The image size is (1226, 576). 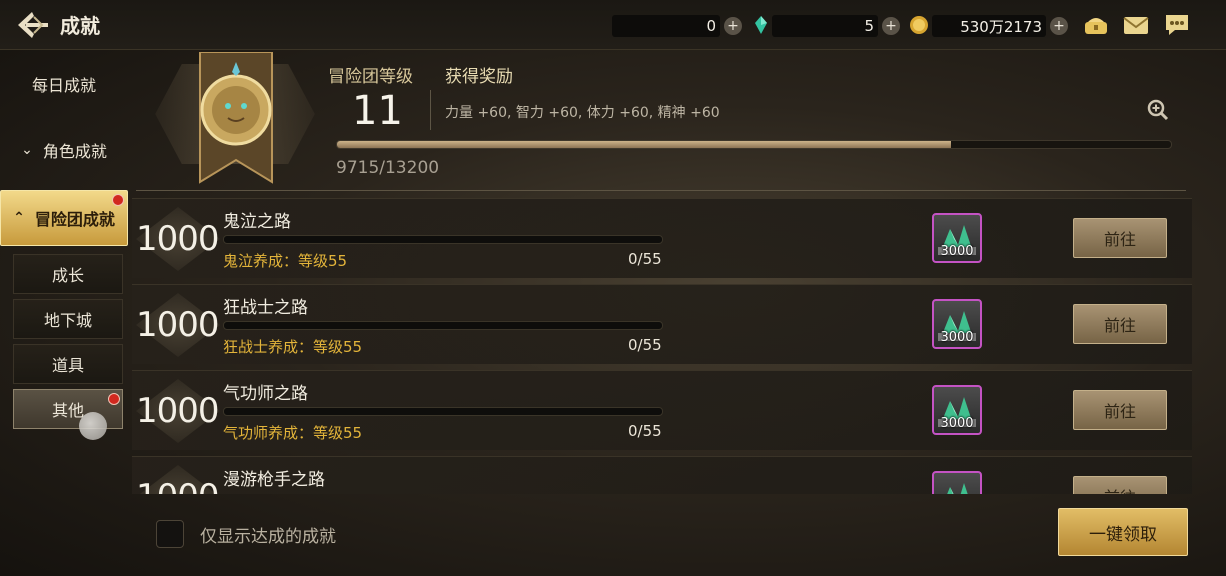 What do you see at coordinates (582, 113) in the screenshot?
I see `reward-text: 力量 +60, 智力 +60, 体力 +60, 精神 +60` at bounding box center [582, 113].